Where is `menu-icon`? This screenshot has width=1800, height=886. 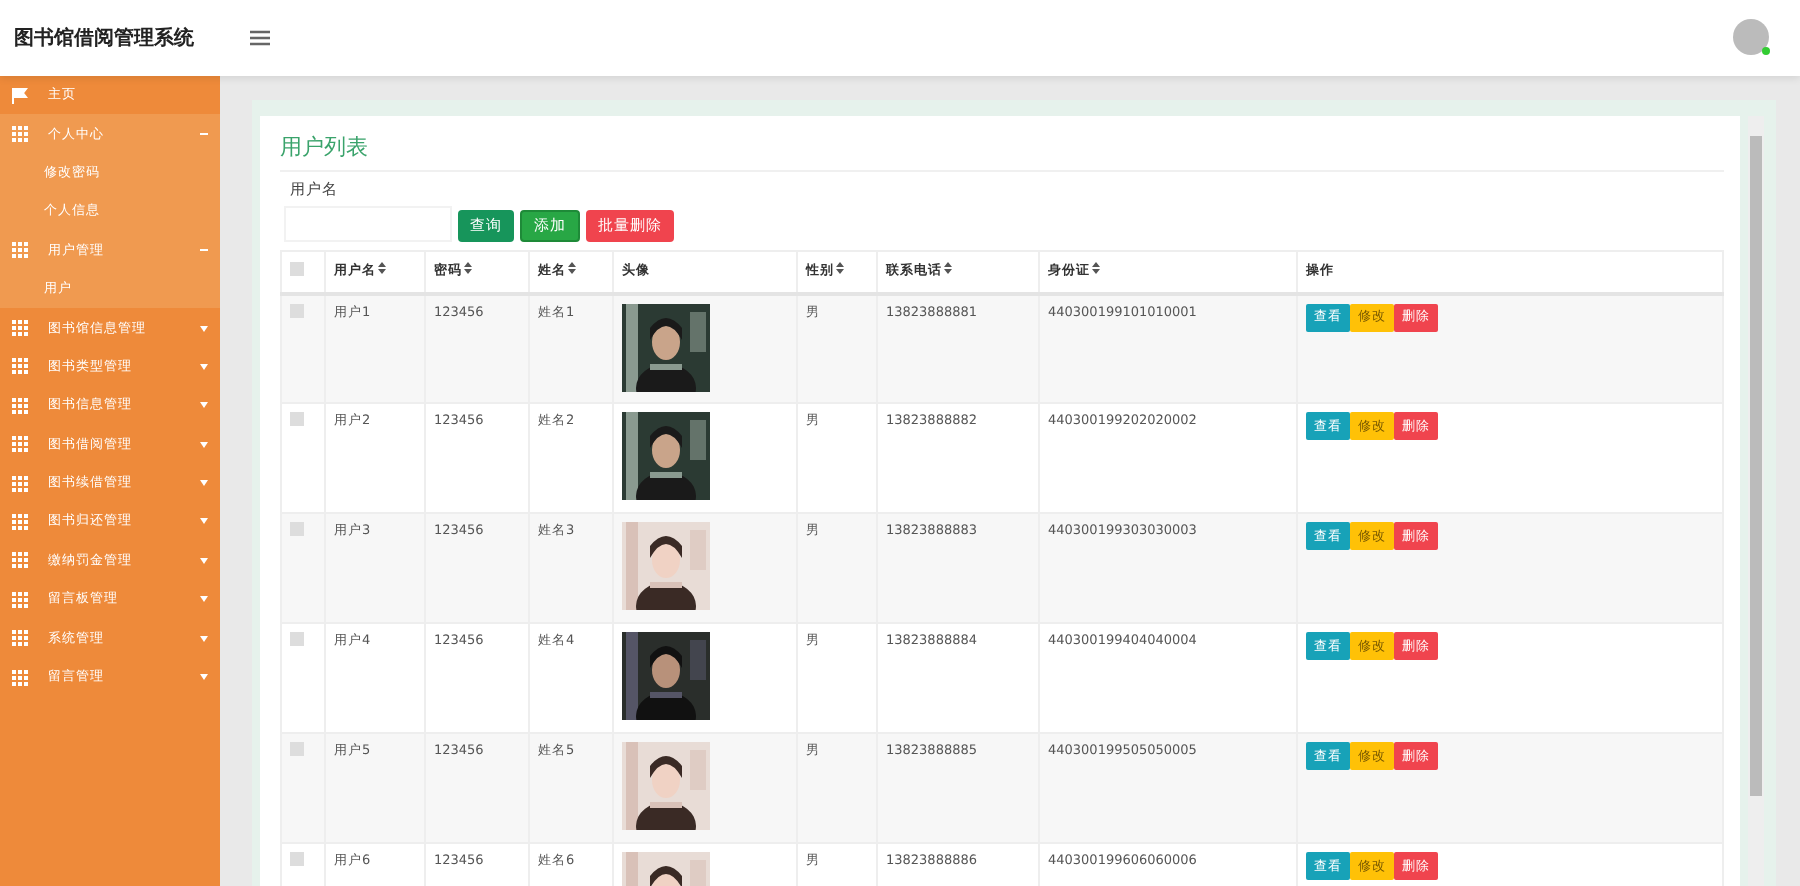 menu-icon is located at coordinates (260, 38).